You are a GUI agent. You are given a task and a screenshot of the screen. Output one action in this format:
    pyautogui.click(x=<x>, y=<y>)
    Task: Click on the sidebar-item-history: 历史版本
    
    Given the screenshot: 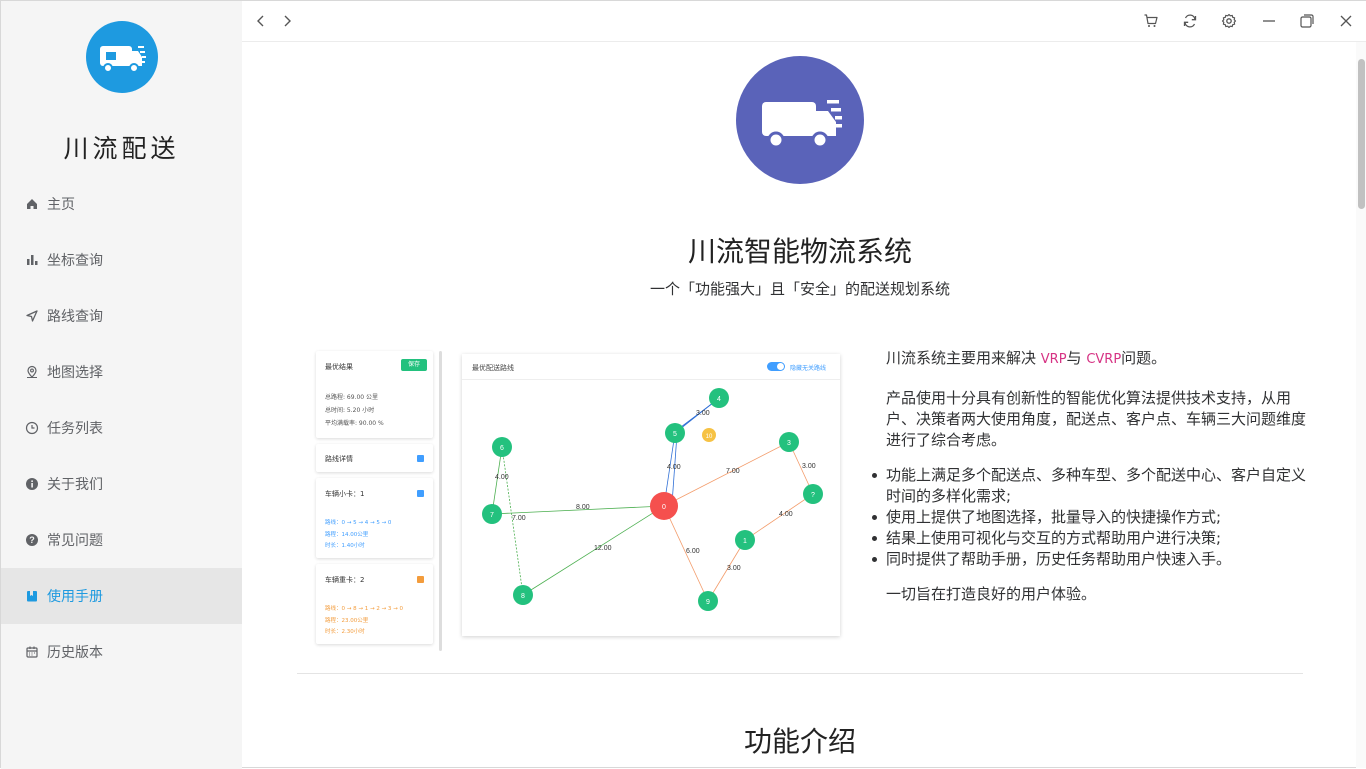 What is the action you would take?
    pyautogui.click(x=121, y=652)
    